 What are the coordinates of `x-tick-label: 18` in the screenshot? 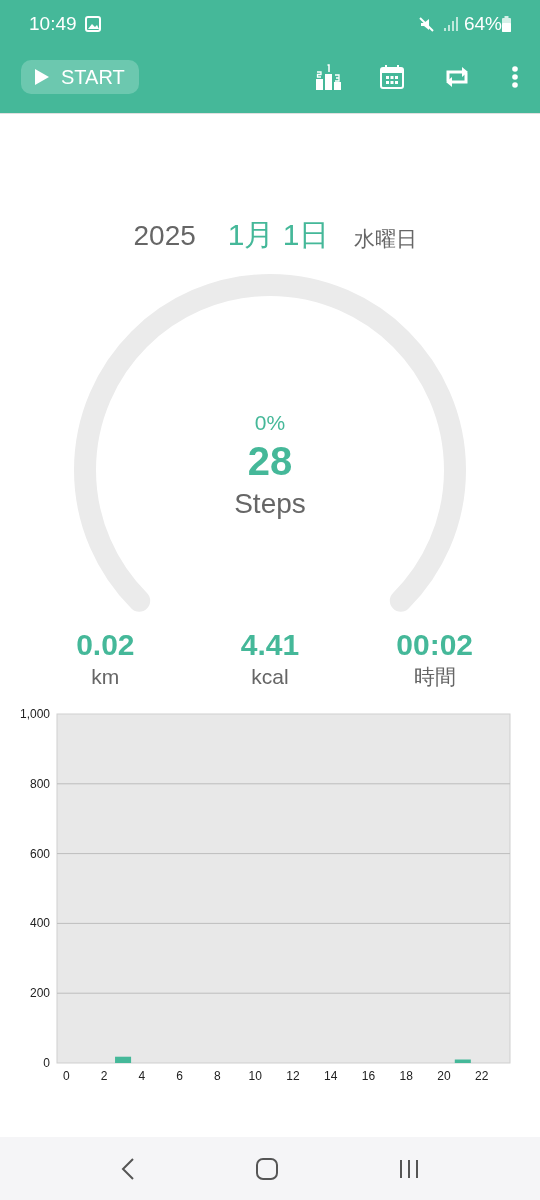 It's located at (406, 1076).